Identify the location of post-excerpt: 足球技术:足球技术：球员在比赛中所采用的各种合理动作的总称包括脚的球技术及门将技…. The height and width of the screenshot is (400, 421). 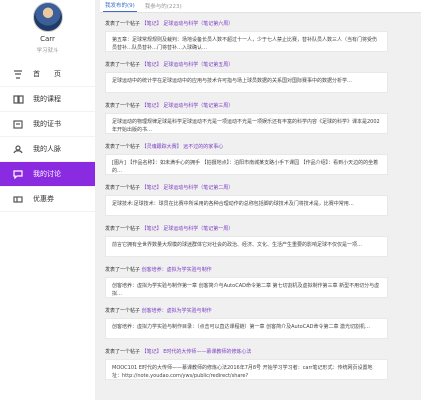
(246, 205).